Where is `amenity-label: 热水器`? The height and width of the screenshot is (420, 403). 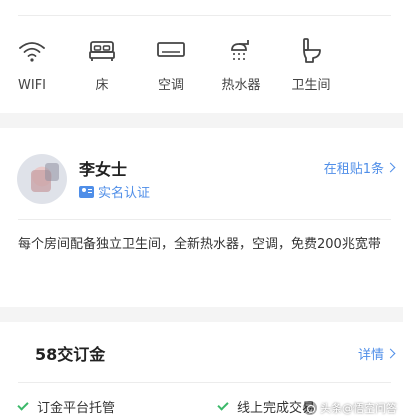 amenity-label: 热水器 is located at coordinates (241, 85).